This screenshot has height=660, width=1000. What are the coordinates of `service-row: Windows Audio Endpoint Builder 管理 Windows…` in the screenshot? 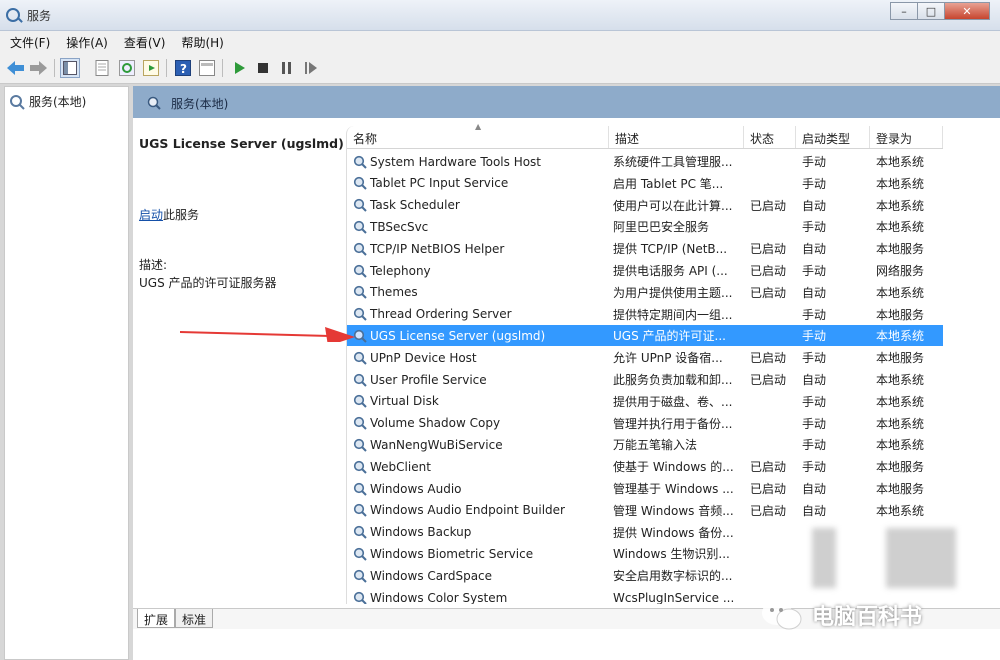 It's located at (645, 510).